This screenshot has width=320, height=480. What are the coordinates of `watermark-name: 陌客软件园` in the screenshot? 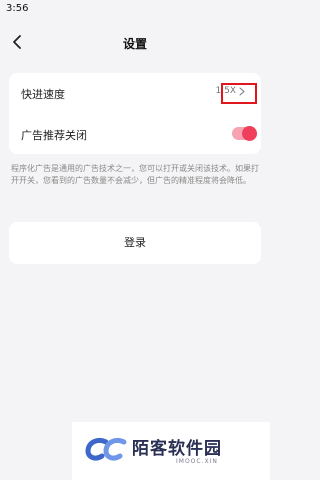 It's located at (177, 449).